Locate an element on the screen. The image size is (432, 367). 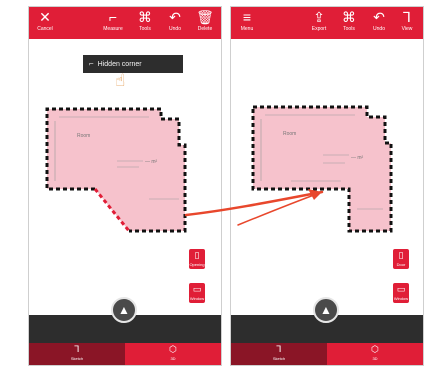
view-button: ⅂ View is located at coordinates (407, 20).